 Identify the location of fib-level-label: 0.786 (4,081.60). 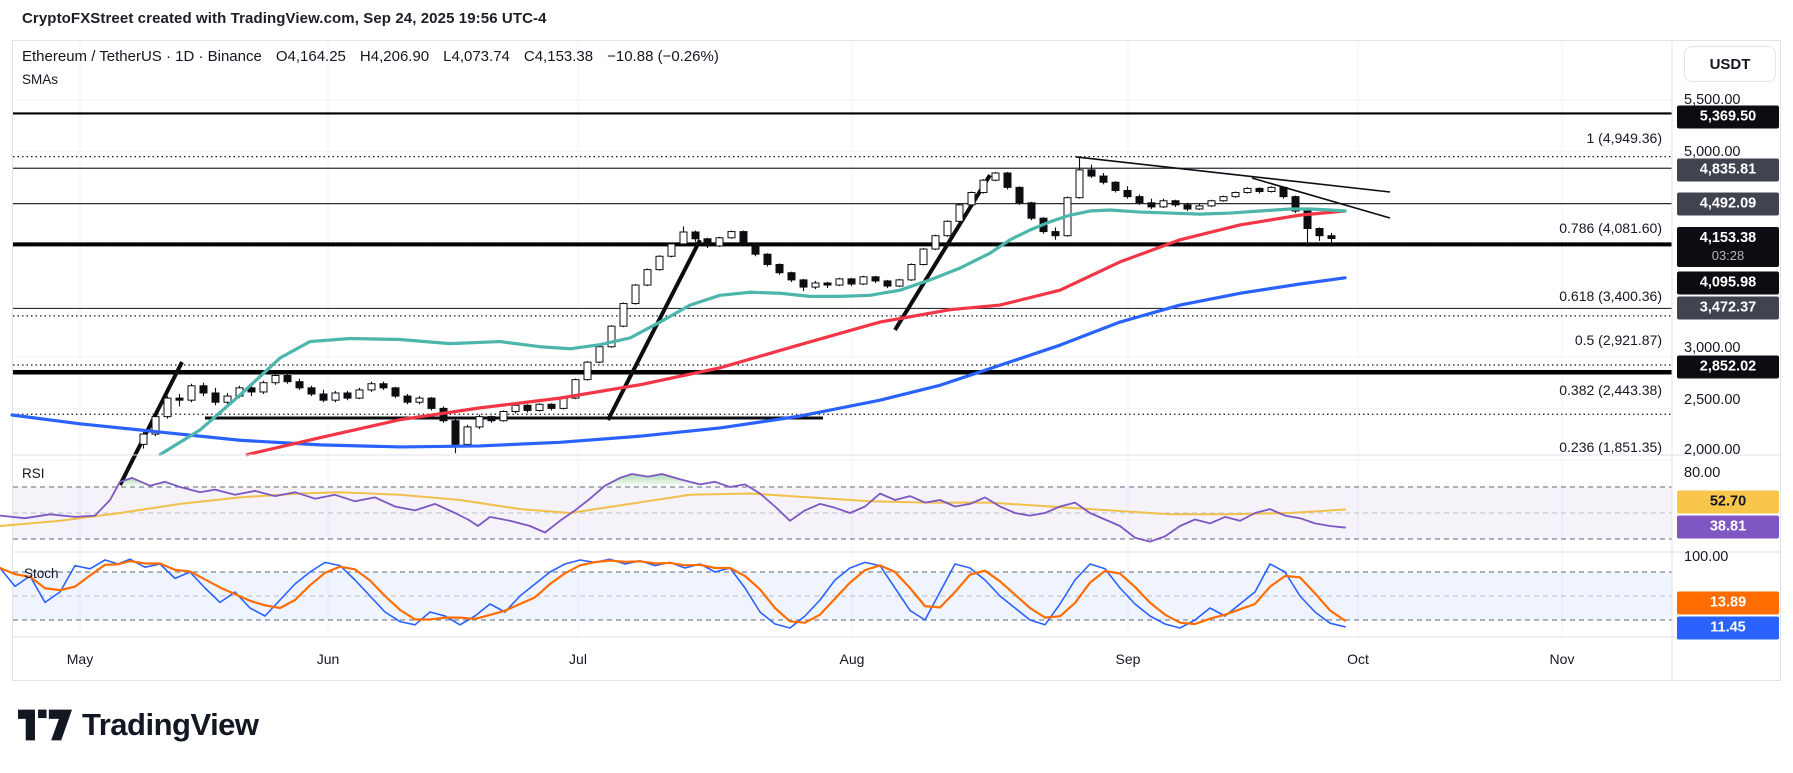
(1610, 228).